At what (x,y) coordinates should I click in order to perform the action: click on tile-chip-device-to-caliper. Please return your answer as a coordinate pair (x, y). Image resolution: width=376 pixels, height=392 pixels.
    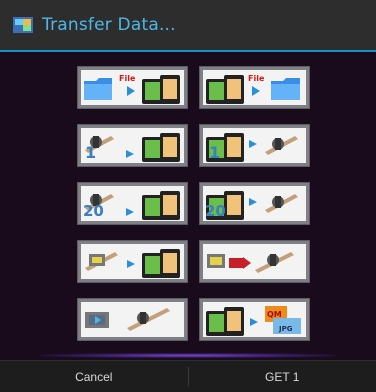
    Looking at the image, I should click on (254, 261).